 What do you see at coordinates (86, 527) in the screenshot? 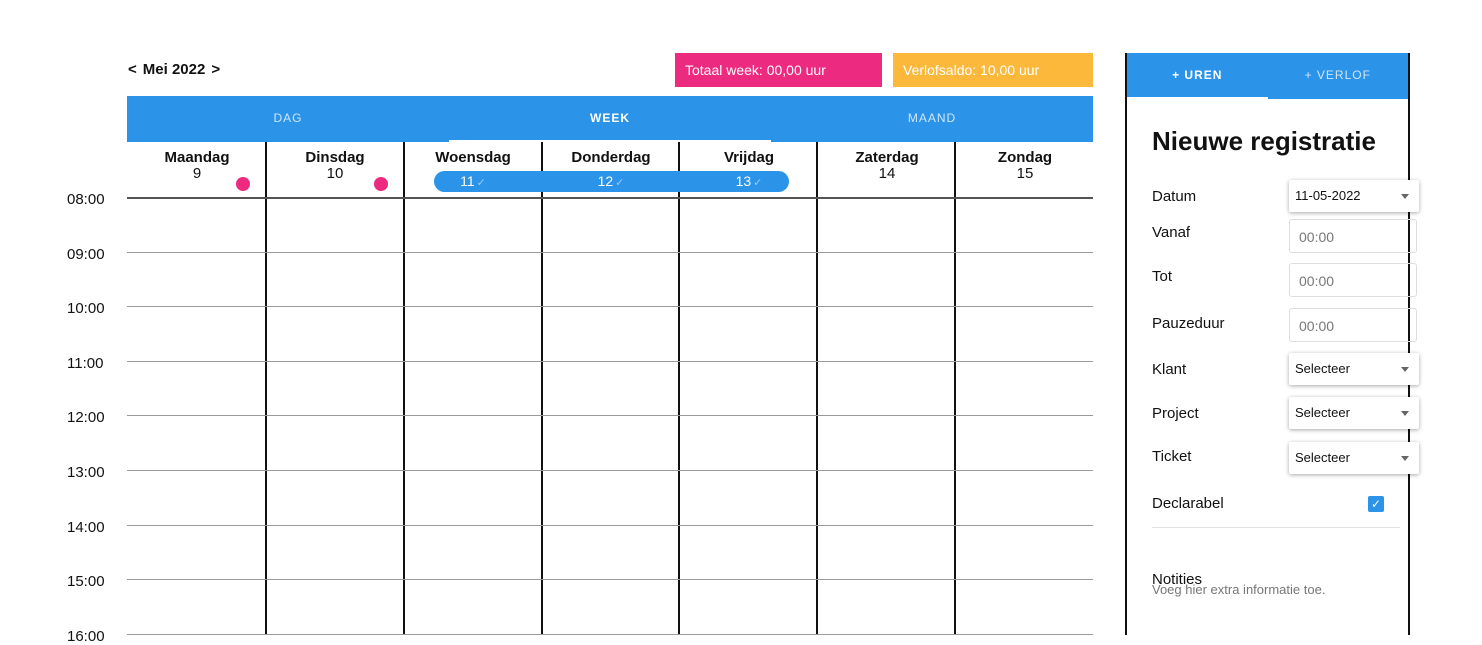
I see `time-label: 14:00` at bounding box center [86, 527].